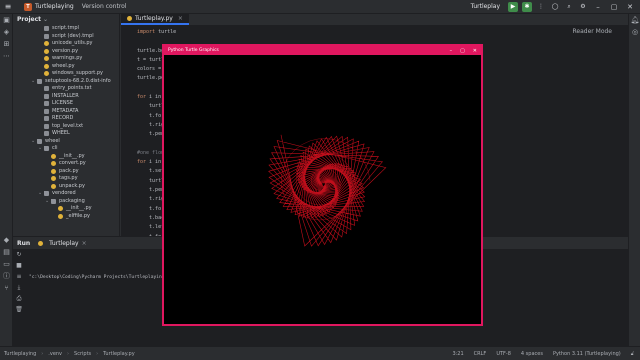  I want to click on chevron-down-icon: ⌄, so click(45, 19).